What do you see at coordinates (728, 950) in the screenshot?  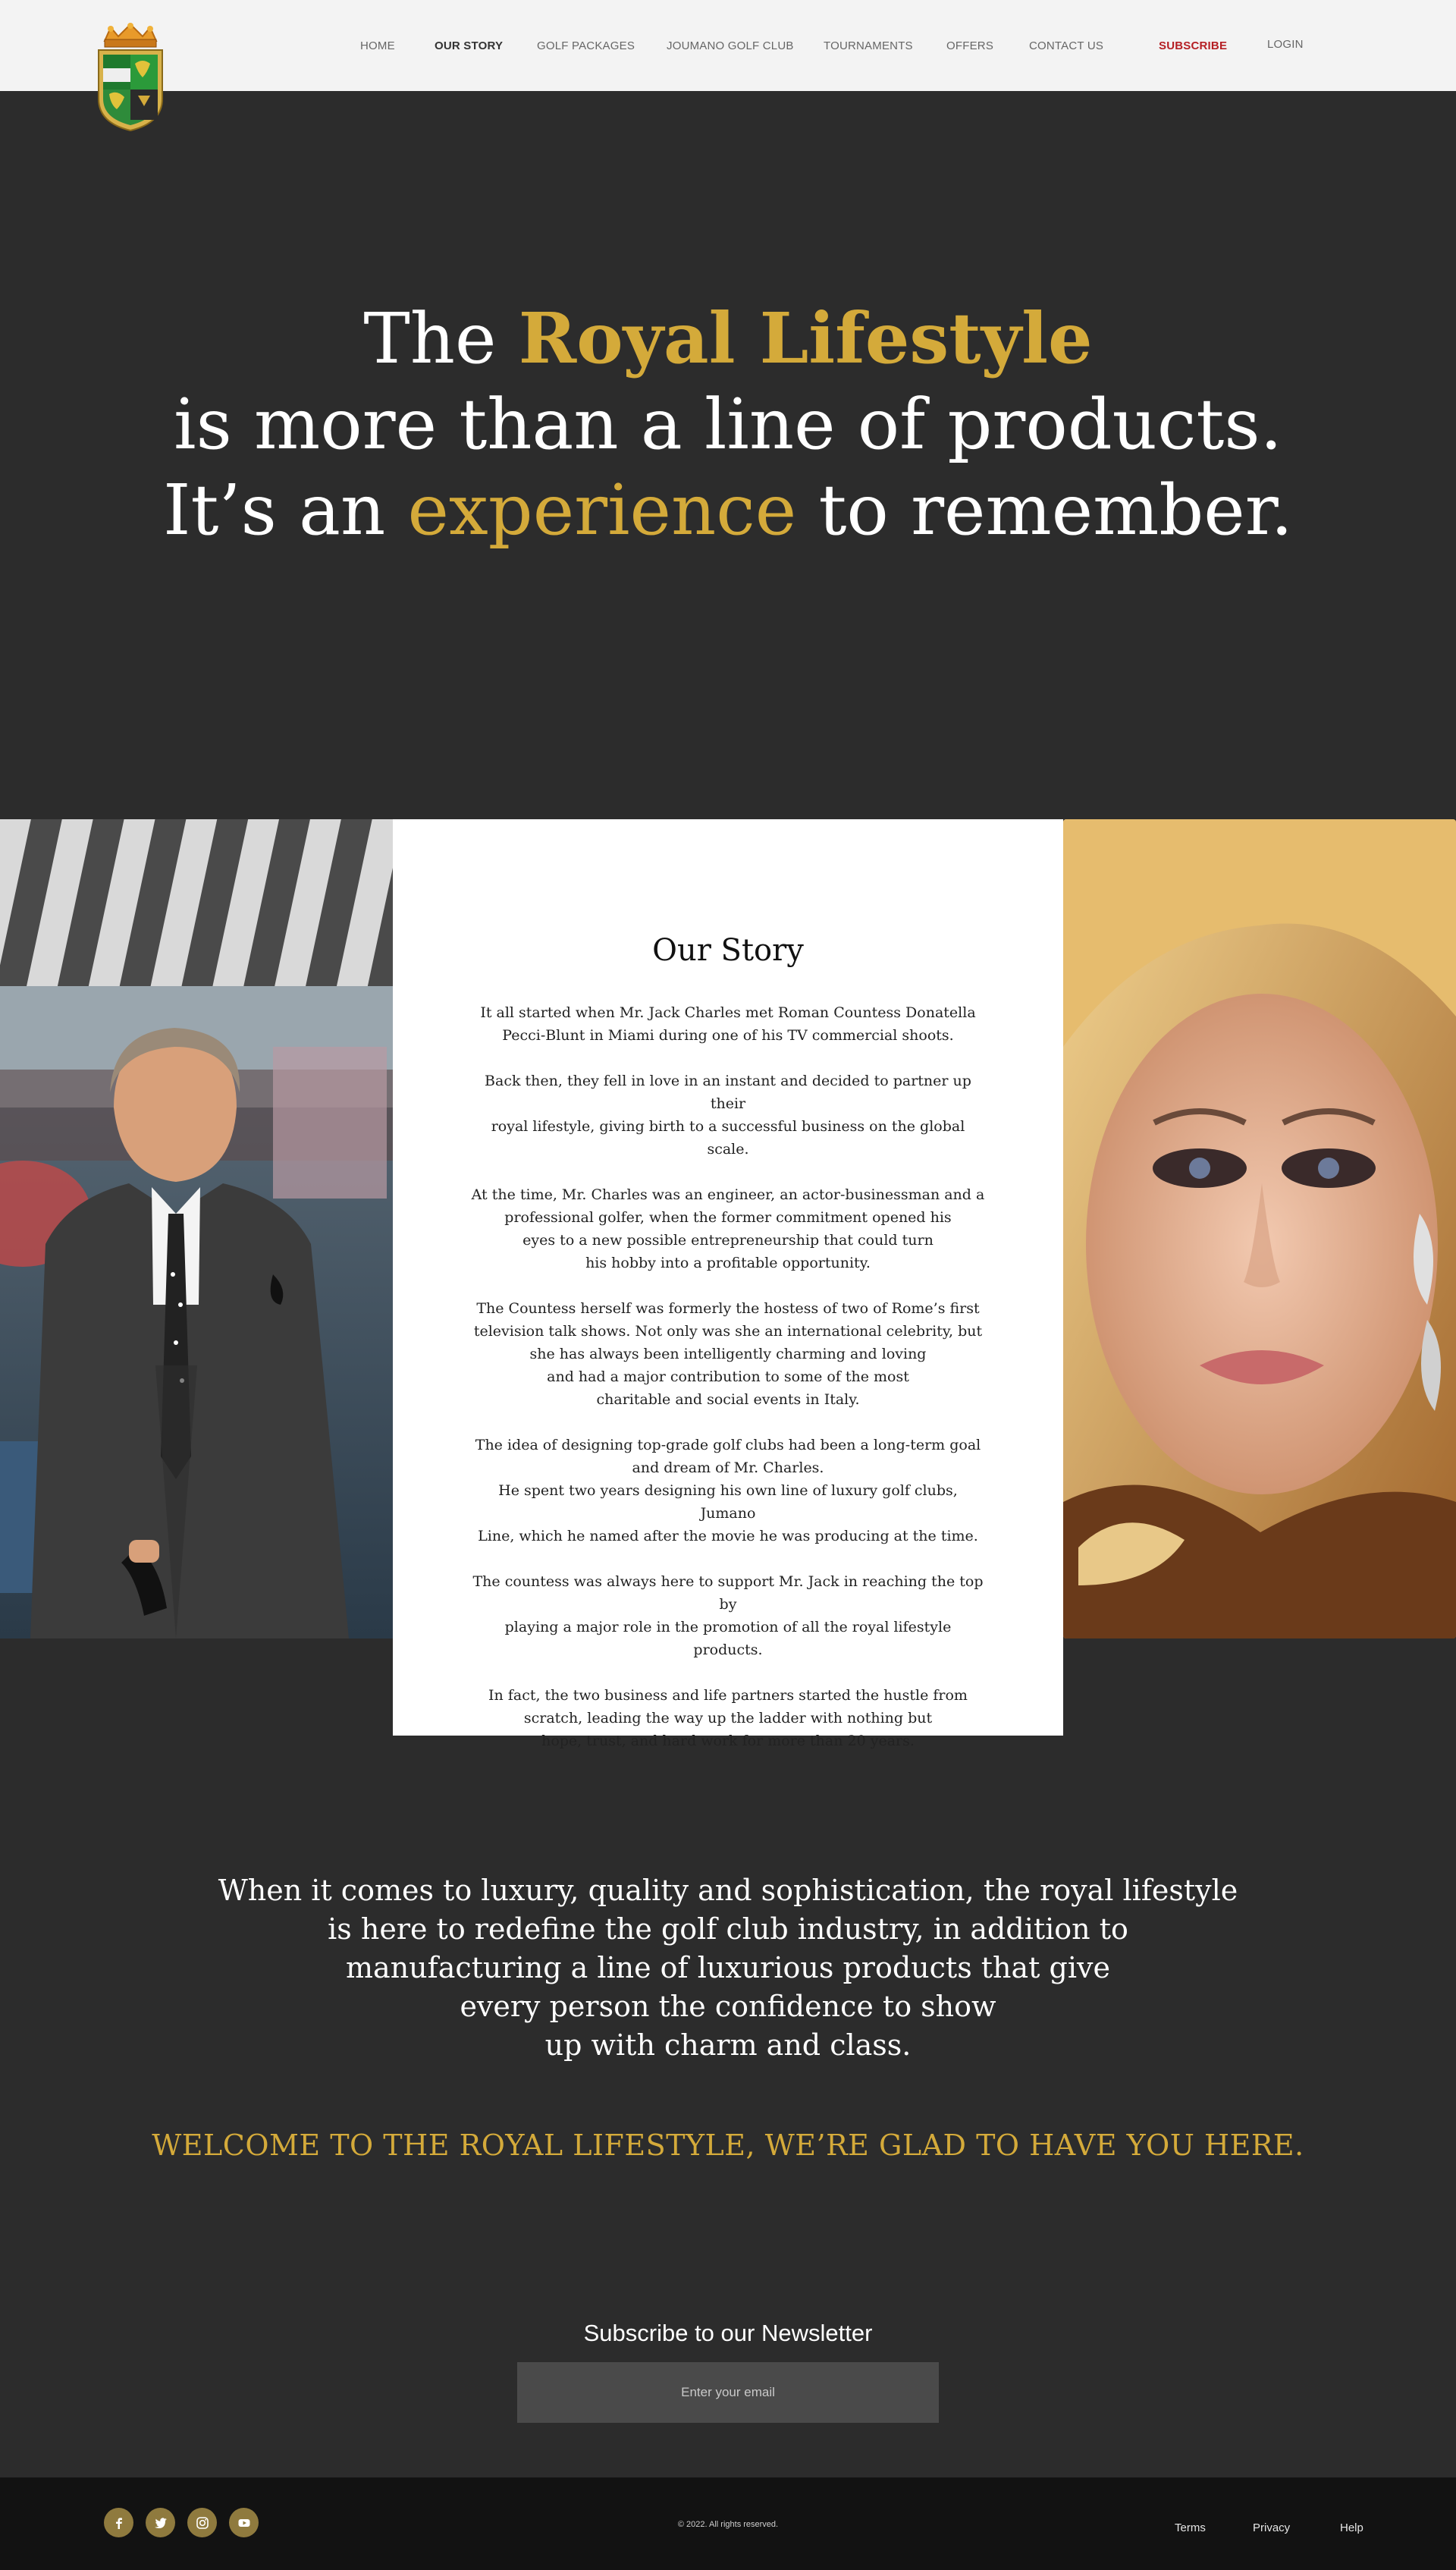 I see `story-title: Our Story` at bounding box center [728, 950].